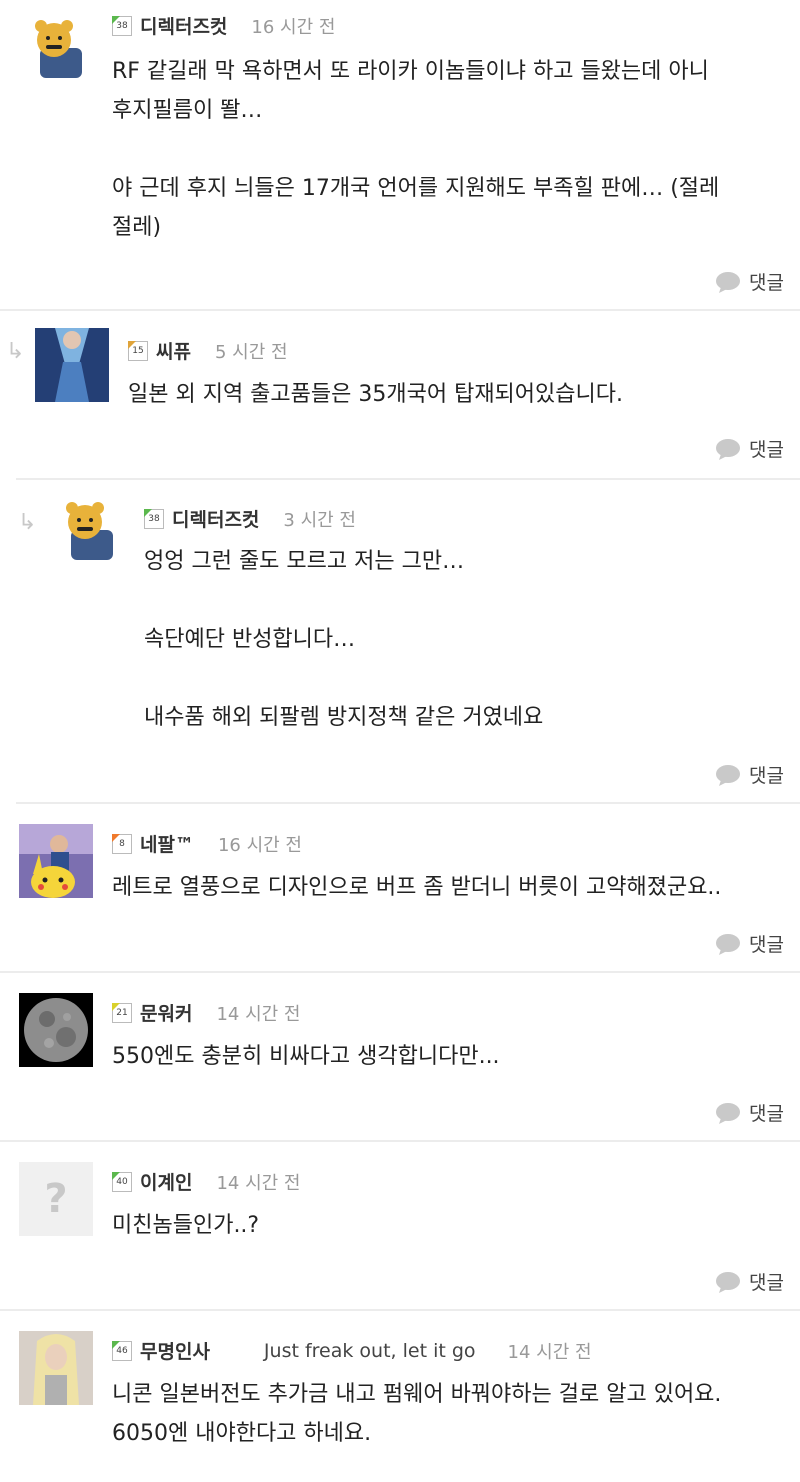 This screenshot has height=1482, width=800. Describe the element at coordinates (122, 843) in the screenshot. I see `level-badge: 8` at that location.